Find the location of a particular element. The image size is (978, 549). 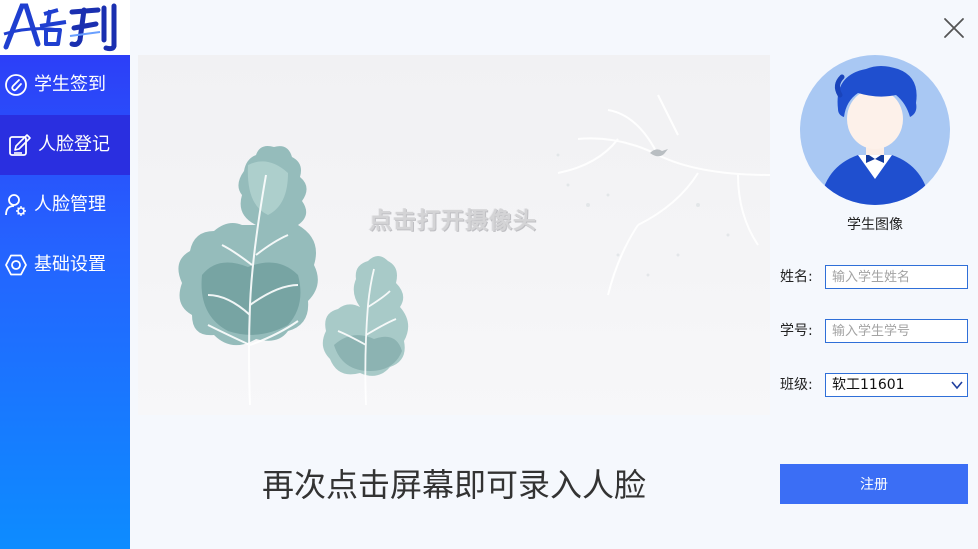

sidebar-item-label: 人脸登记 is located at coordinates (74, 144).